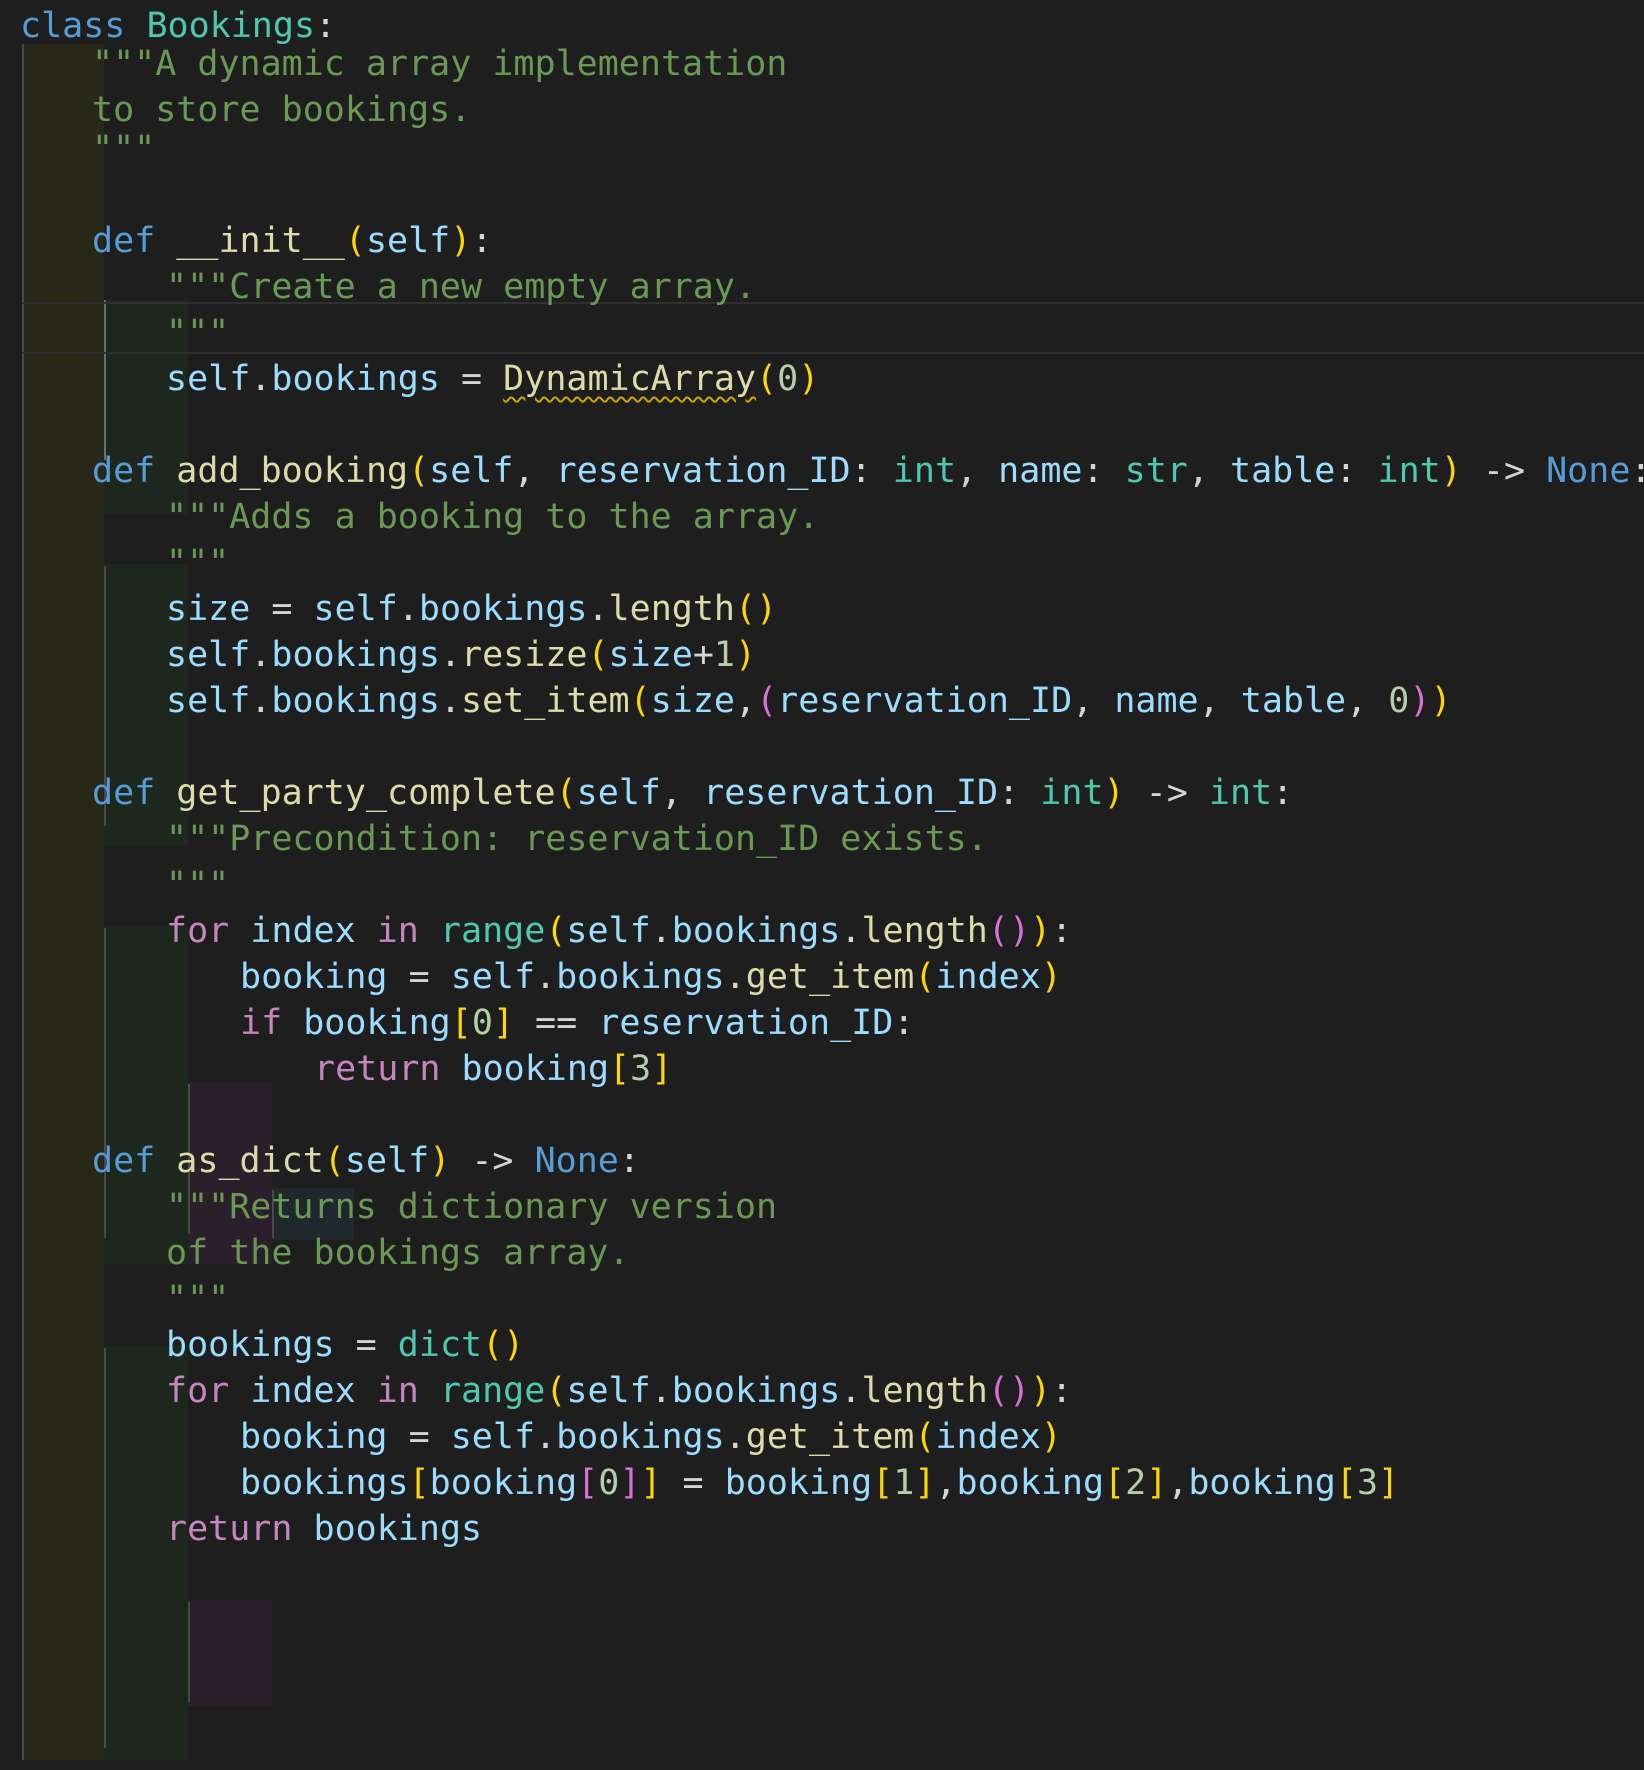 Image resolution: width=1644 pixels, height=1770 pixels. I want to click on function-token: add_booking, so click(292, 471).